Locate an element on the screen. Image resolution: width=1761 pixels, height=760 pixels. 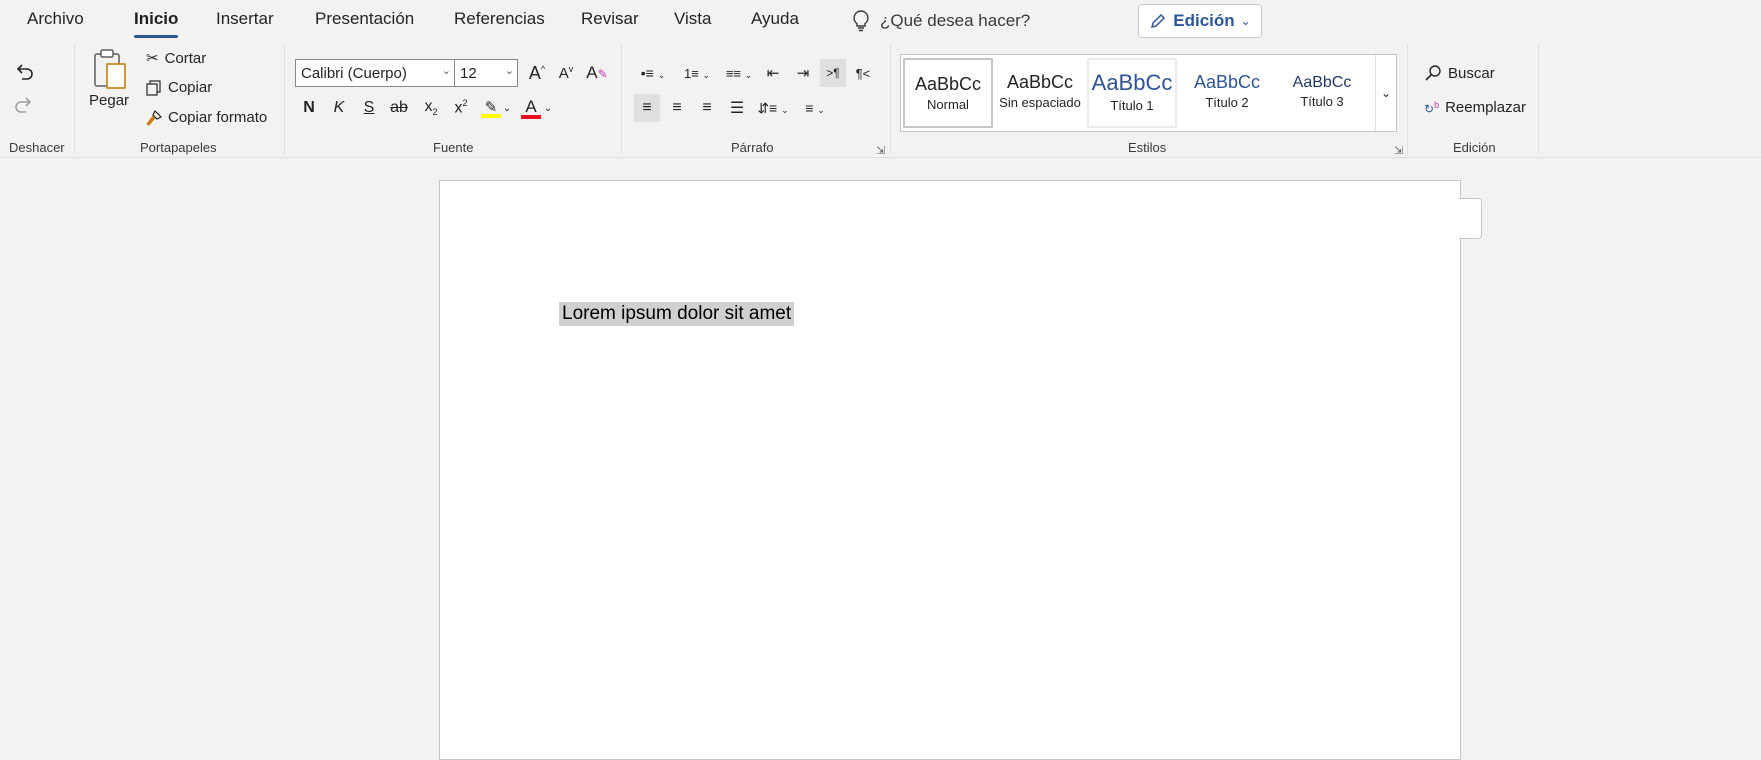
tell-me-text: ¿Qué desea hacer? is located at coordinates (955, 20).